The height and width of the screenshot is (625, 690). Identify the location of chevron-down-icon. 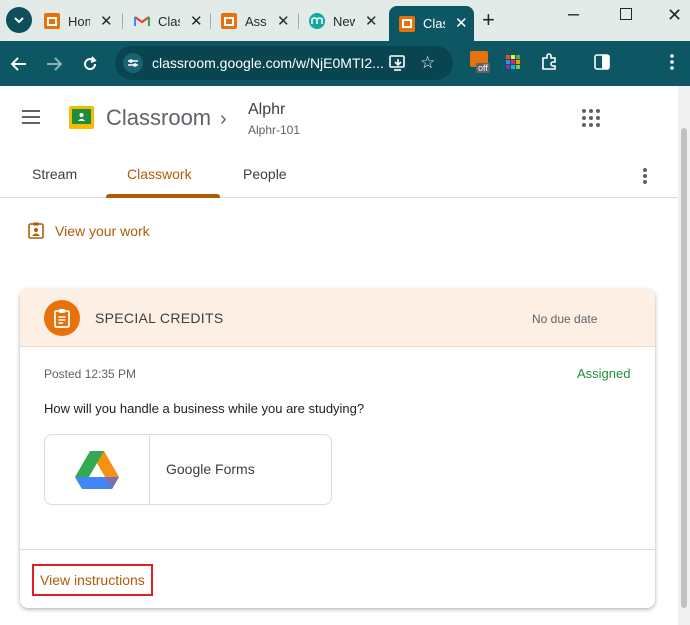
(19, 20).